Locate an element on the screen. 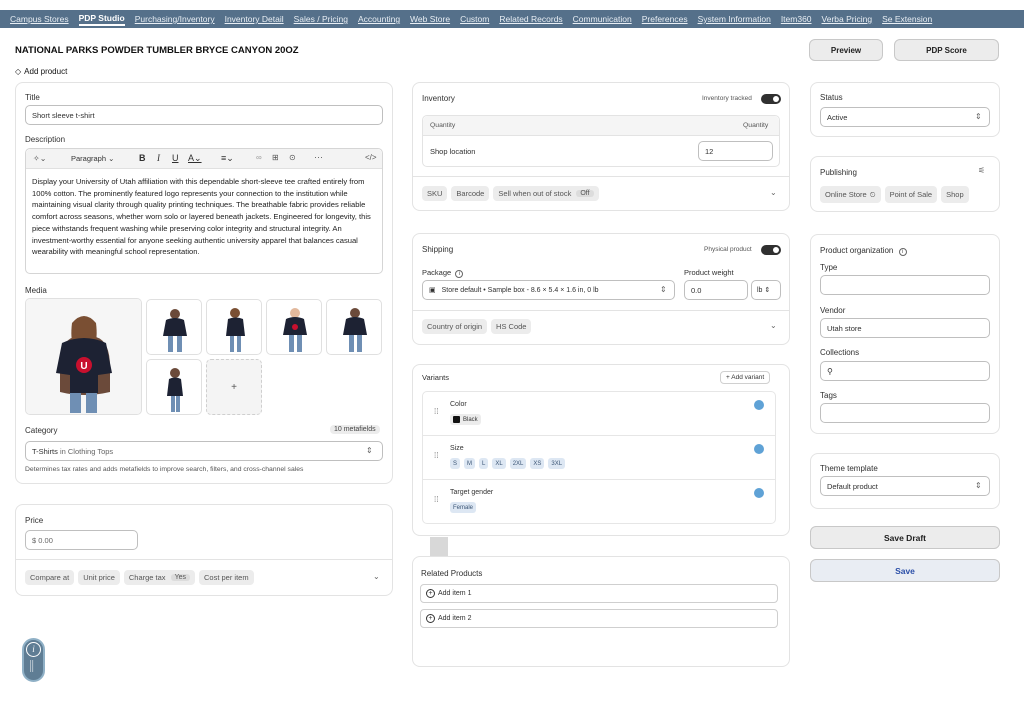  price-input: $ 0.00 is located at coordinates (81, 540).